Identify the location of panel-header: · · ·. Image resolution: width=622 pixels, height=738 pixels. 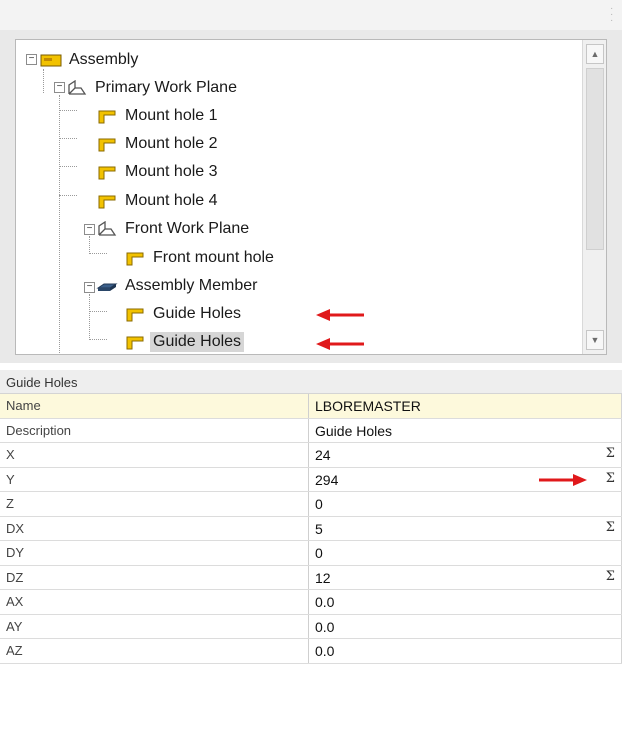
(311, 15).